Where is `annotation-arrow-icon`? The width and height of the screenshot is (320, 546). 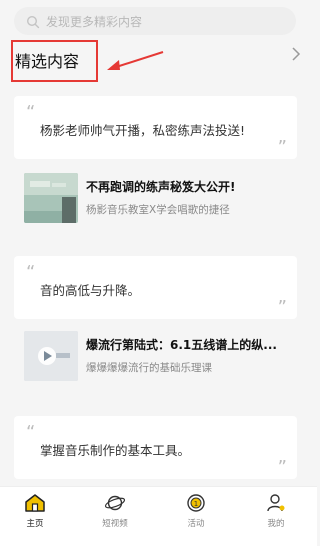
annotation-arrow-icon is located at coordinates (135, 60).